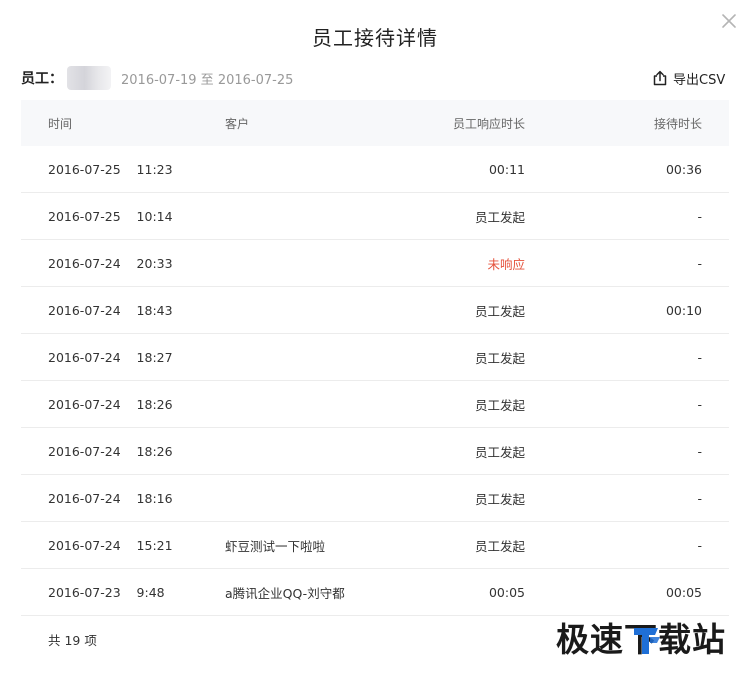 The height and width of the screenshot is (679, 750). What do you see at coordinates (375, 263) in the screenshot?
I see `table-row: 2016-07-24 20:33 未响应 -` at bounding box center [375, 263].